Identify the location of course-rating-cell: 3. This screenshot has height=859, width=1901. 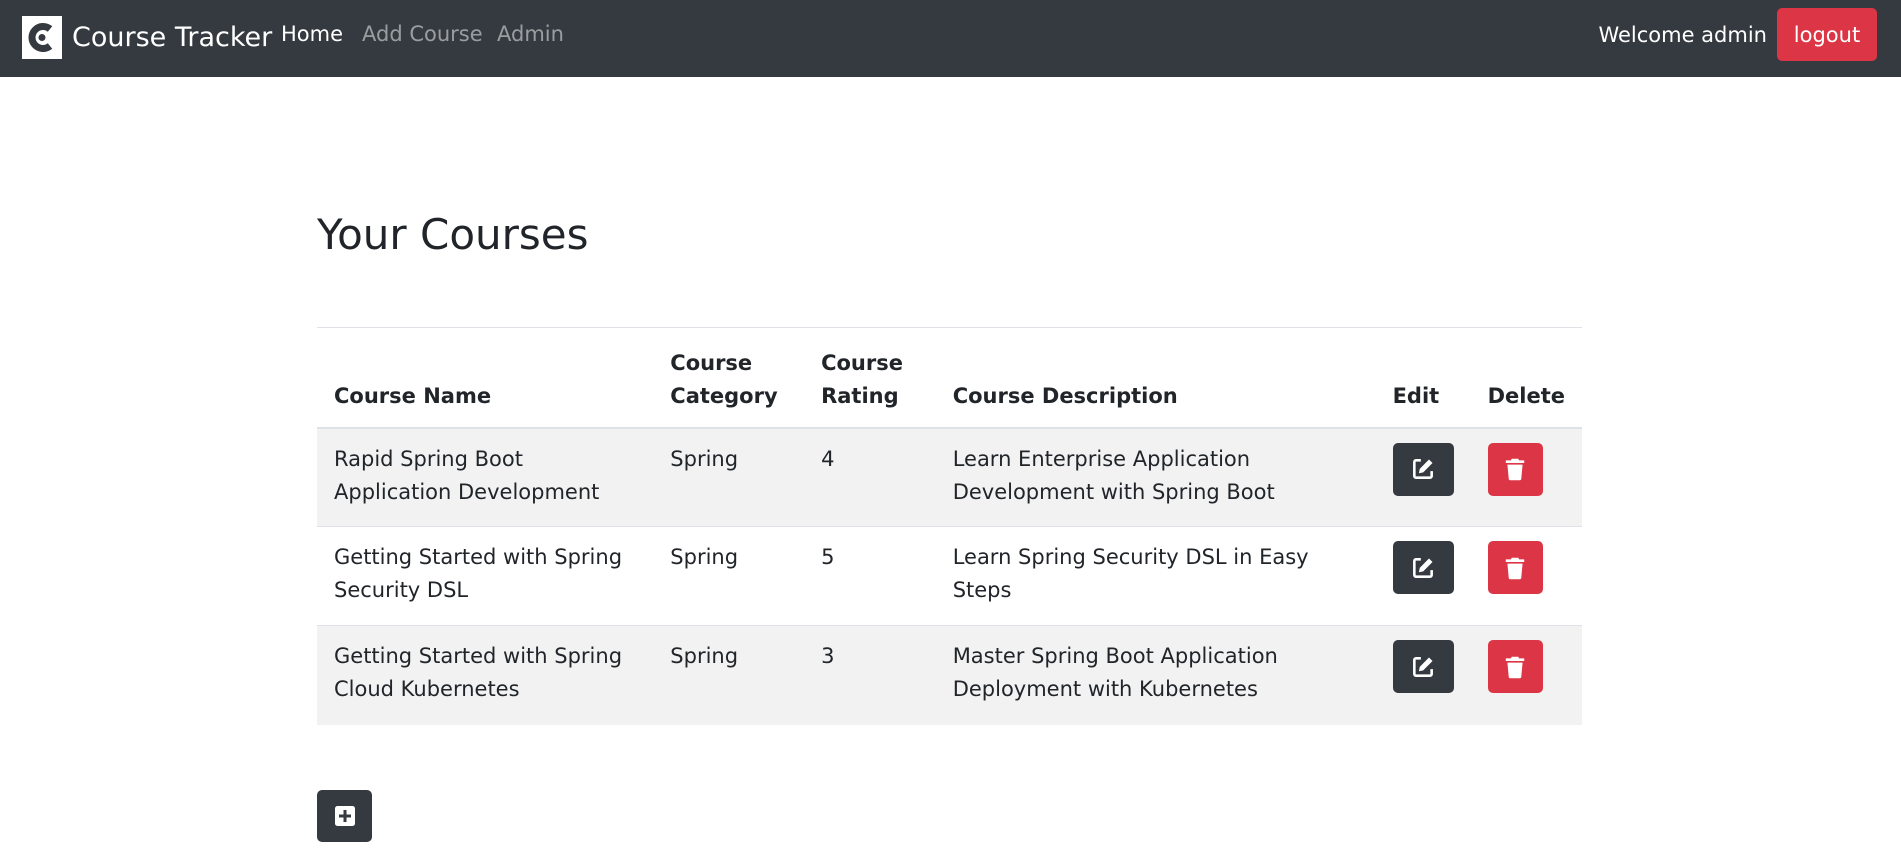
(870, 675).